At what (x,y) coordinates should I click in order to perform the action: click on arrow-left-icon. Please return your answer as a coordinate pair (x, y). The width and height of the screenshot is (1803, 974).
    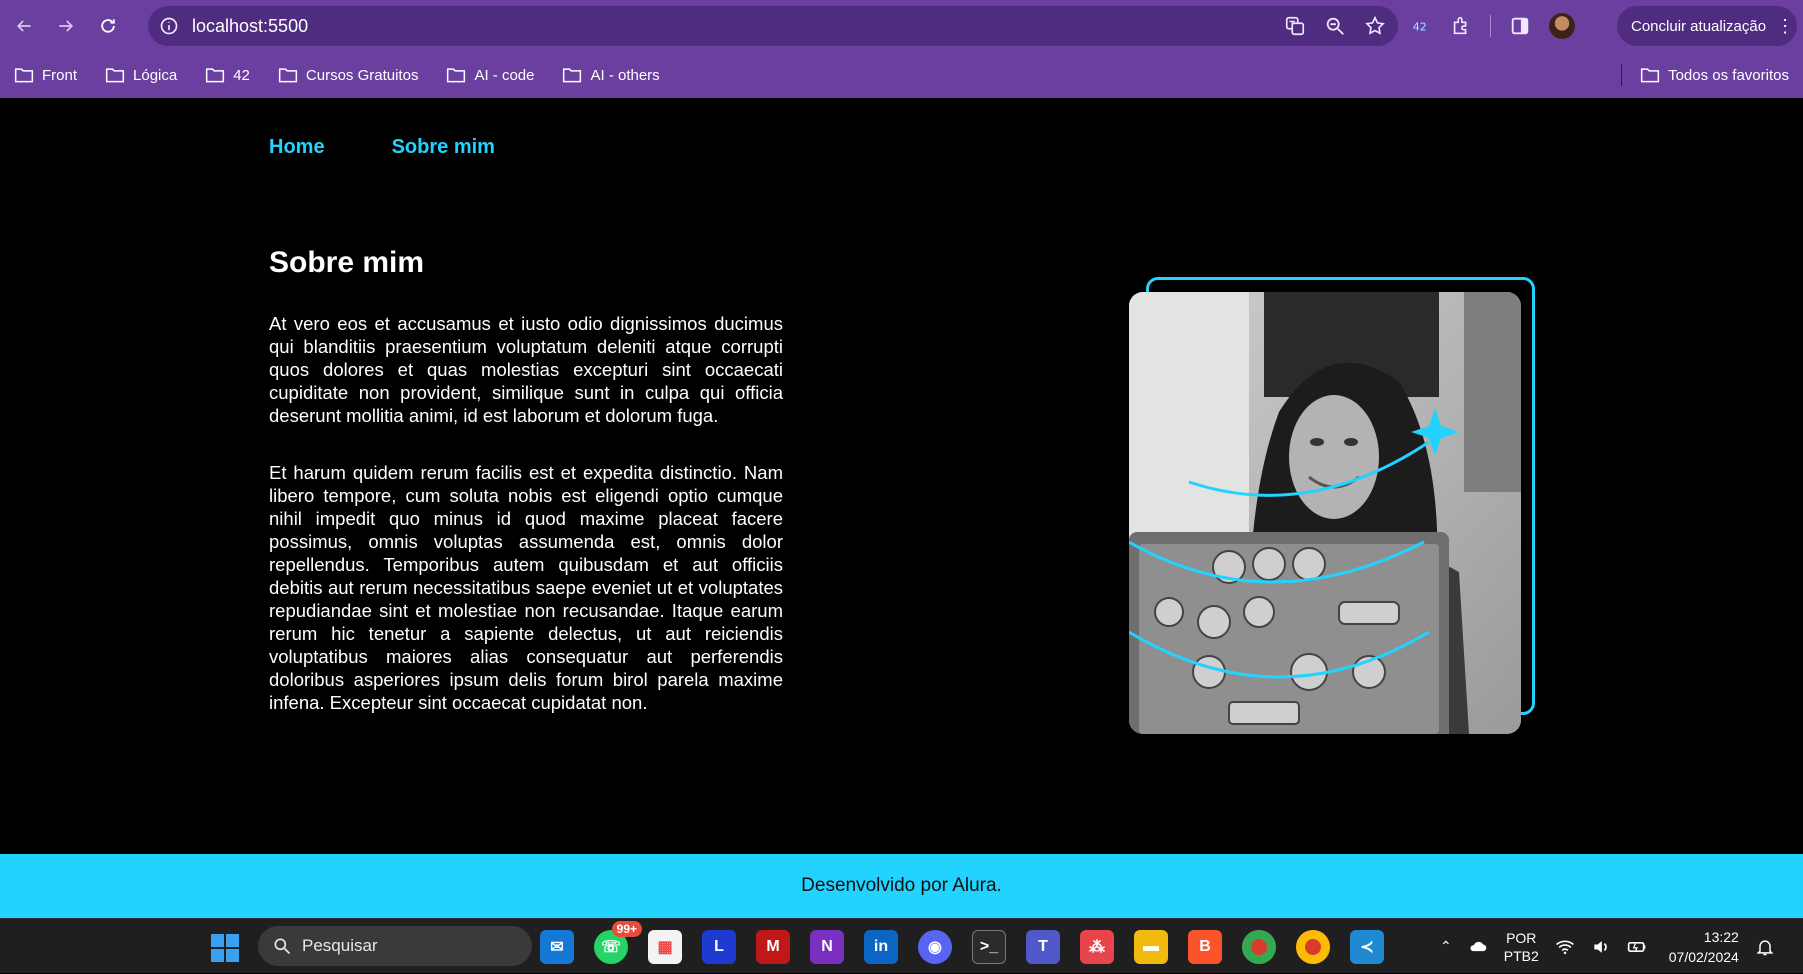
    Looking at the image, I should click on (23, 26).